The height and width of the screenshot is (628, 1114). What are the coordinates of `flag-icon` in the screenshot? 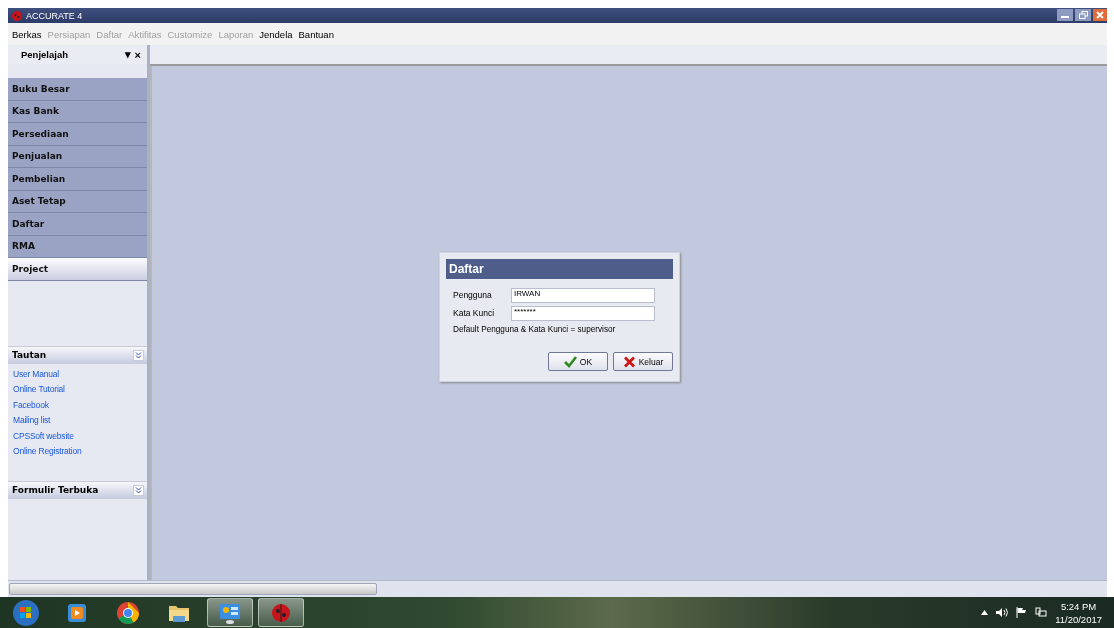 It's located at (1022, 612).